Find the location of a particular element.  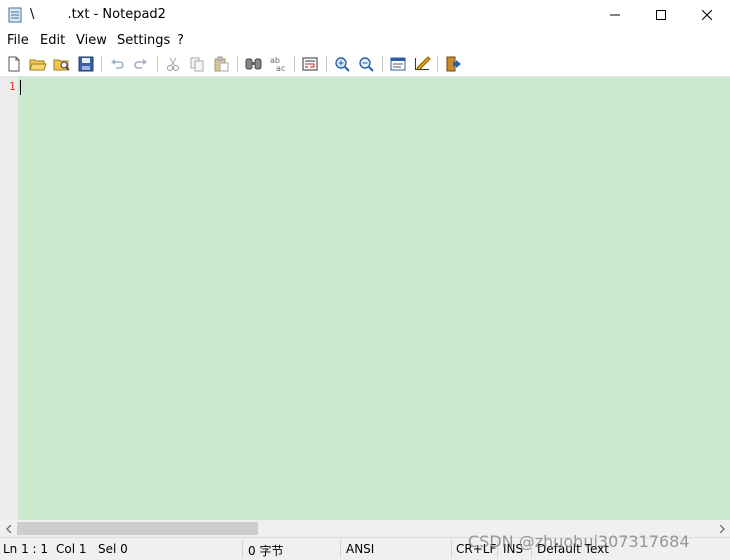

chevron-left-icon is located at coordinates (8, 528).